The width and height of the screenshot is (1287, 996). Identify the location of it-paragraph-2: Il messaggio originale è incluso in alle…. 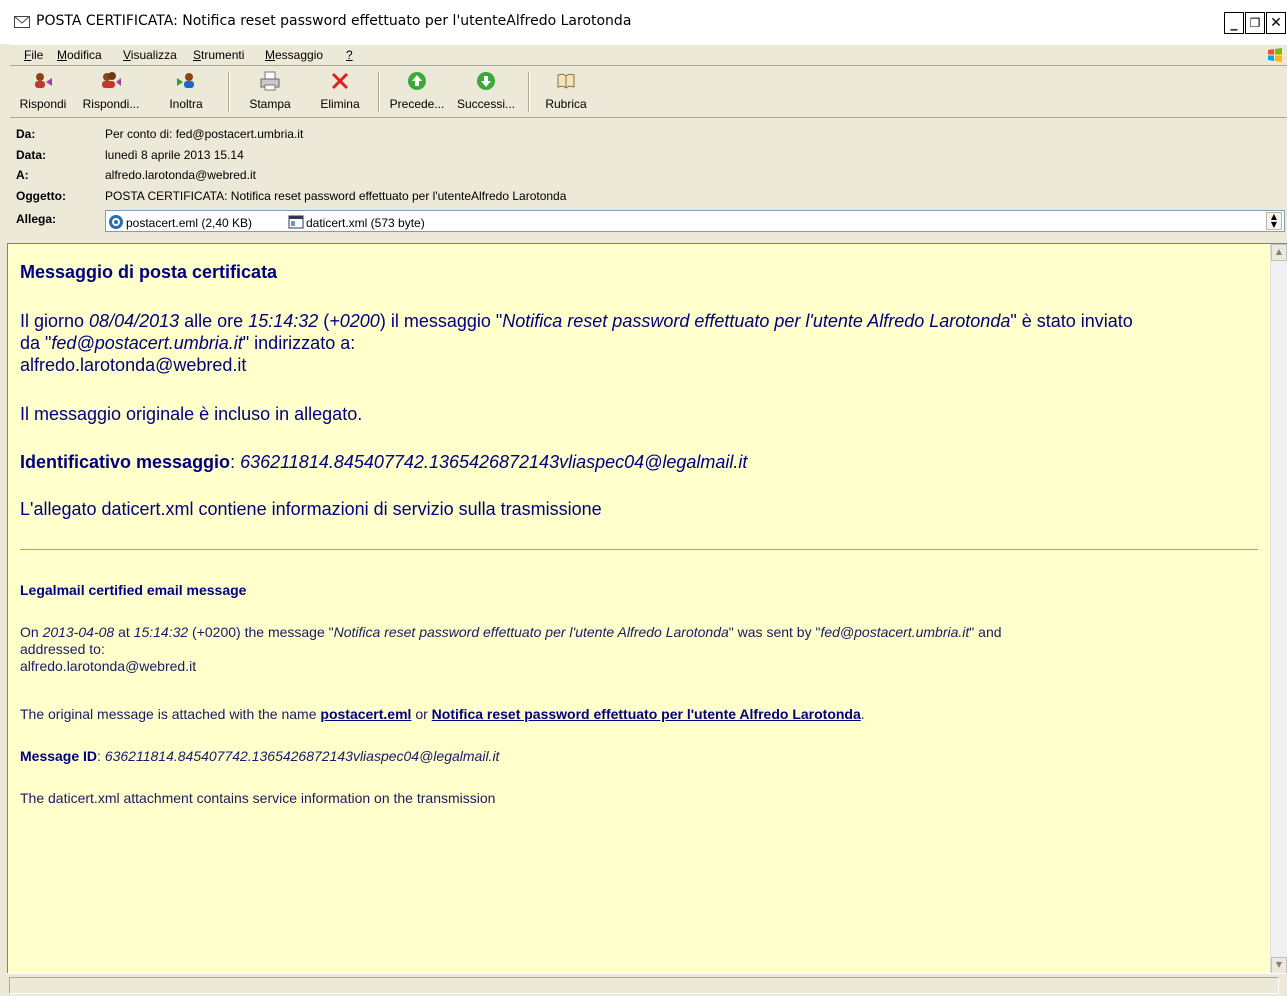
(191, 414).